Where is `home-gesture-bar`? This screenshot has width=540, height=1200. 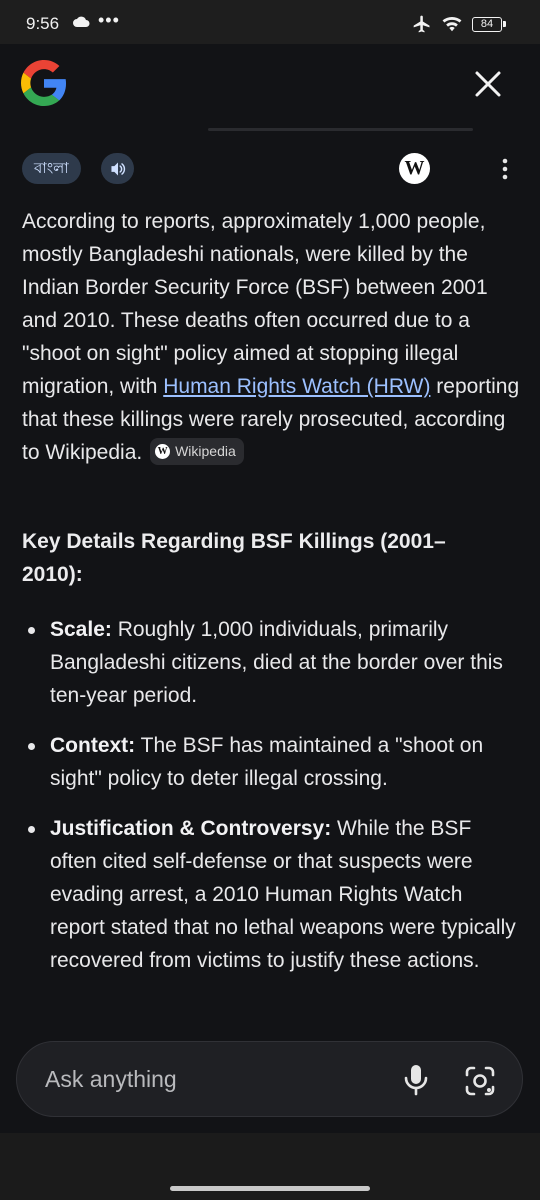
home-gesture-bar is located at coordinates (270, 1188).